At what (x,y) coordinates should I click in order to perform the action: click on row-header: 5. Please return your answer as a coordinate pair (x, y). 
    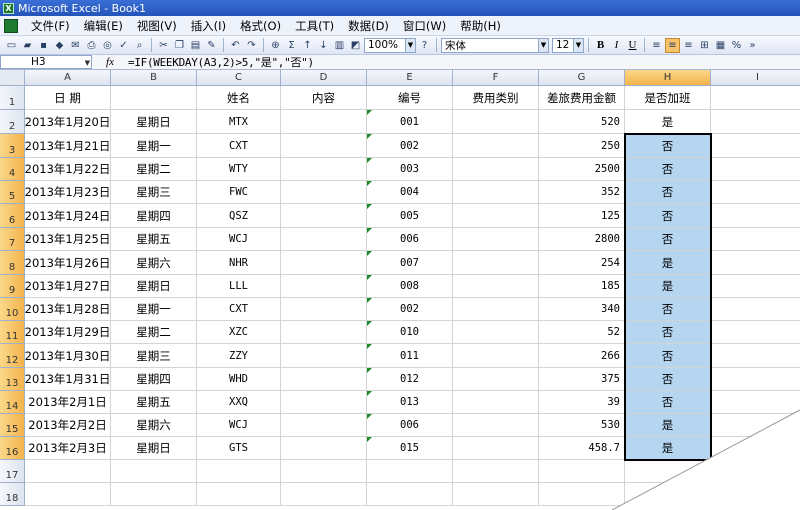
    Looking at the image, I should click on (12, 192).